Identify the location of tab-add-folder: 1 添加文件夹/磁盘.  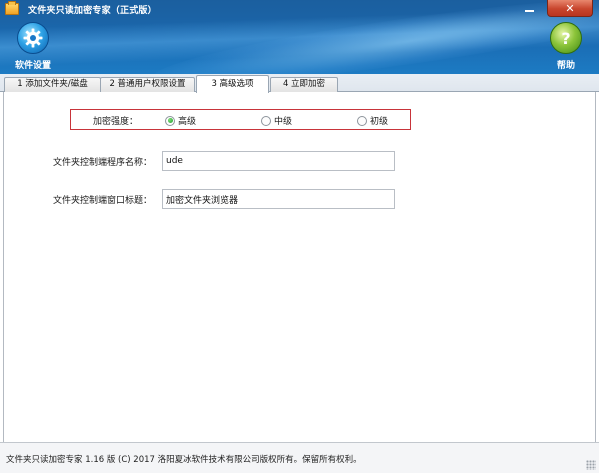
(52, 84).